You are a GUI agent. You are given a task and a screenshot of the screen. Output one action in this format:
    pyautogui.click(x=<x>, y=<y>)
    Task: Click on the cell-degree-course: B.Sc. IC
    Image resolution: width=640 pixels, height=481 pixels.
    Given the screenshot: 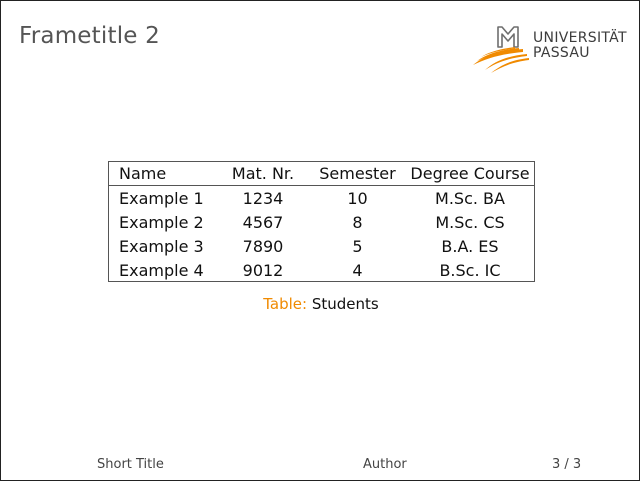 What is the action you would take?
    pyautogui.click(x=470, y=270)
    